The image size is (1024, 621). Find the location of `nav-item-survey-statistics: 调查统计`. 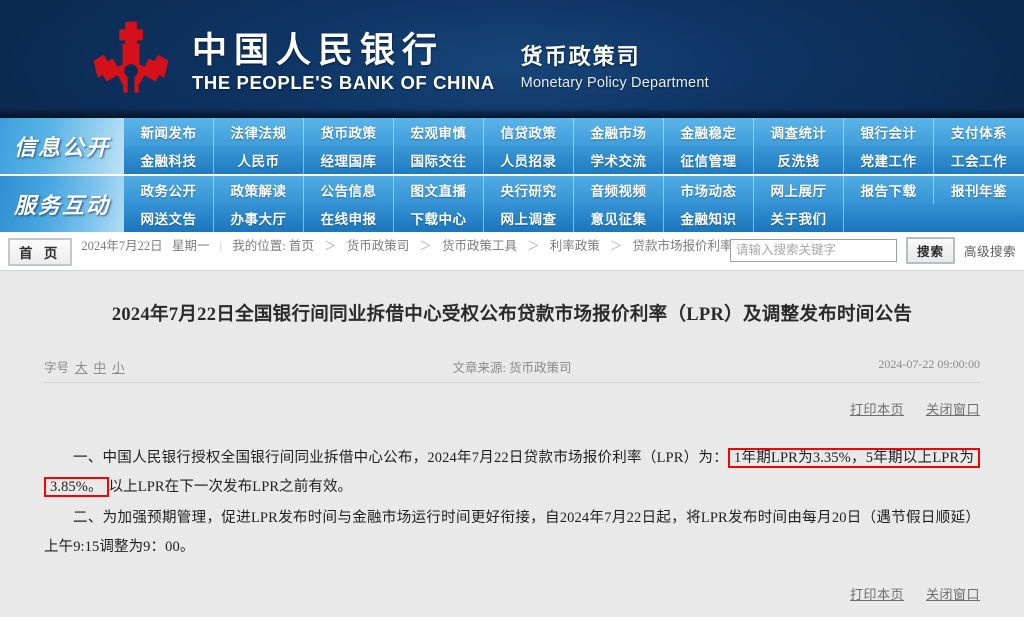

nav-item-survey-statistics: 调查统计 is located at coordinates (799, 132).